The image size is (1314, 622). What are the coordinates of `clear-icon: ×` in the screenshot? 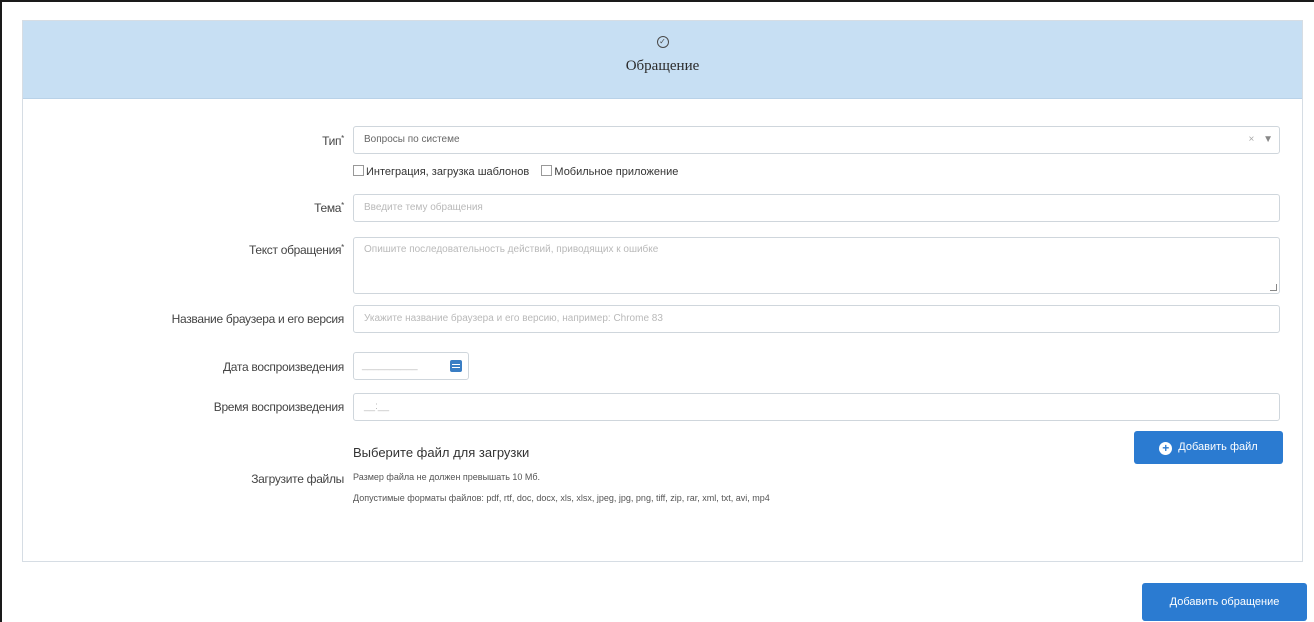 It's located at (1251, 139).